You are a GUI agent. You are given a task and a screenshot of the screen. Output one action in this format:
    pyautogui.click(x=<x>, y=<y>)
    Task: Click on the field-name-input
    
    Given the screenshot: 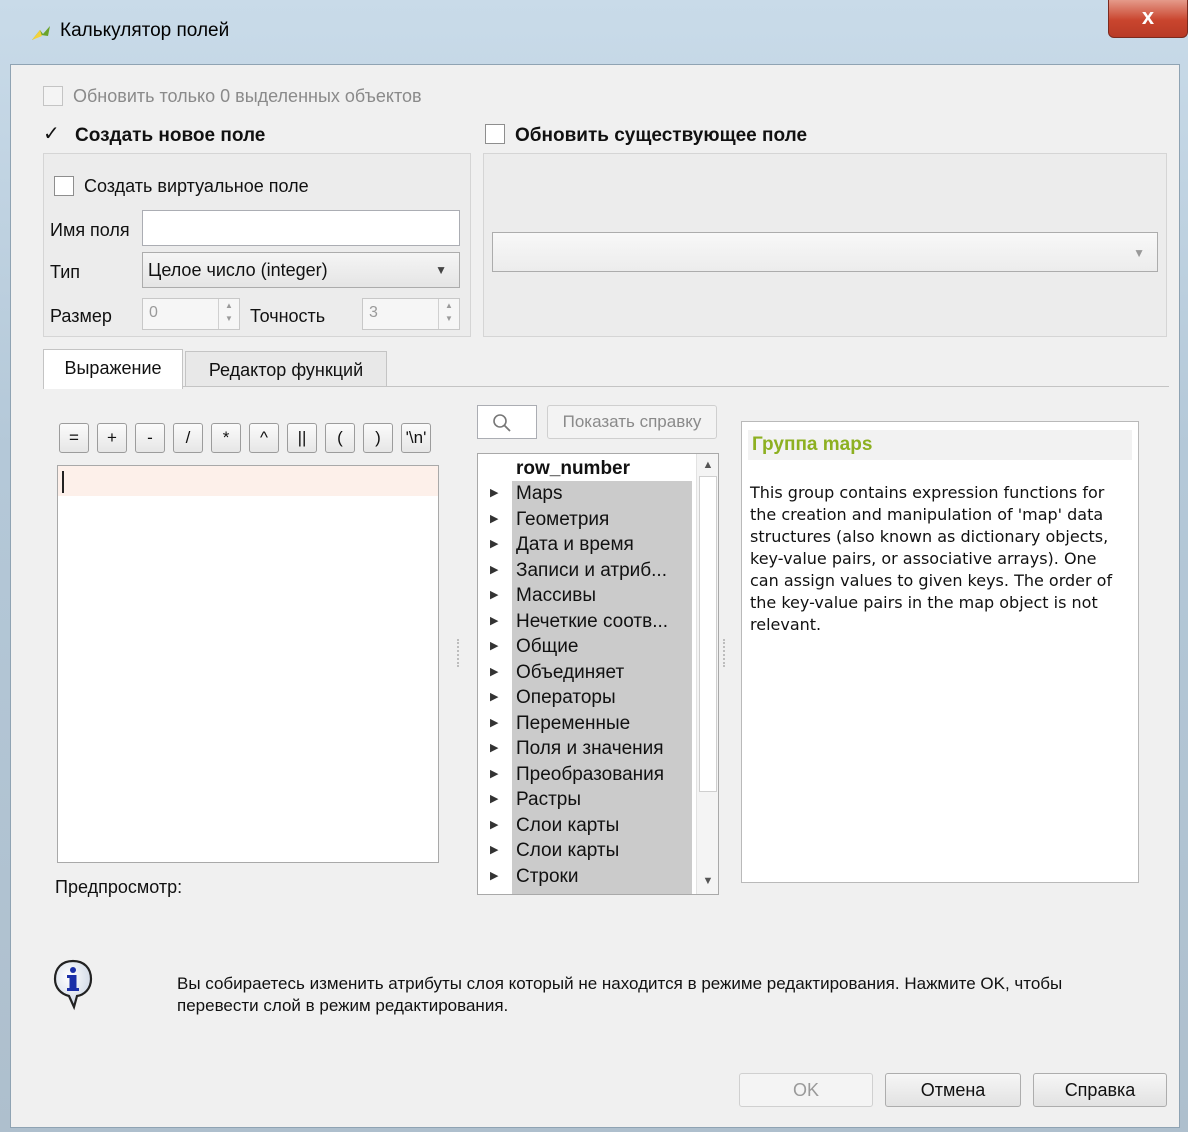 What is the action you would take?
    pyautogui.click(x=301, y=228)
    